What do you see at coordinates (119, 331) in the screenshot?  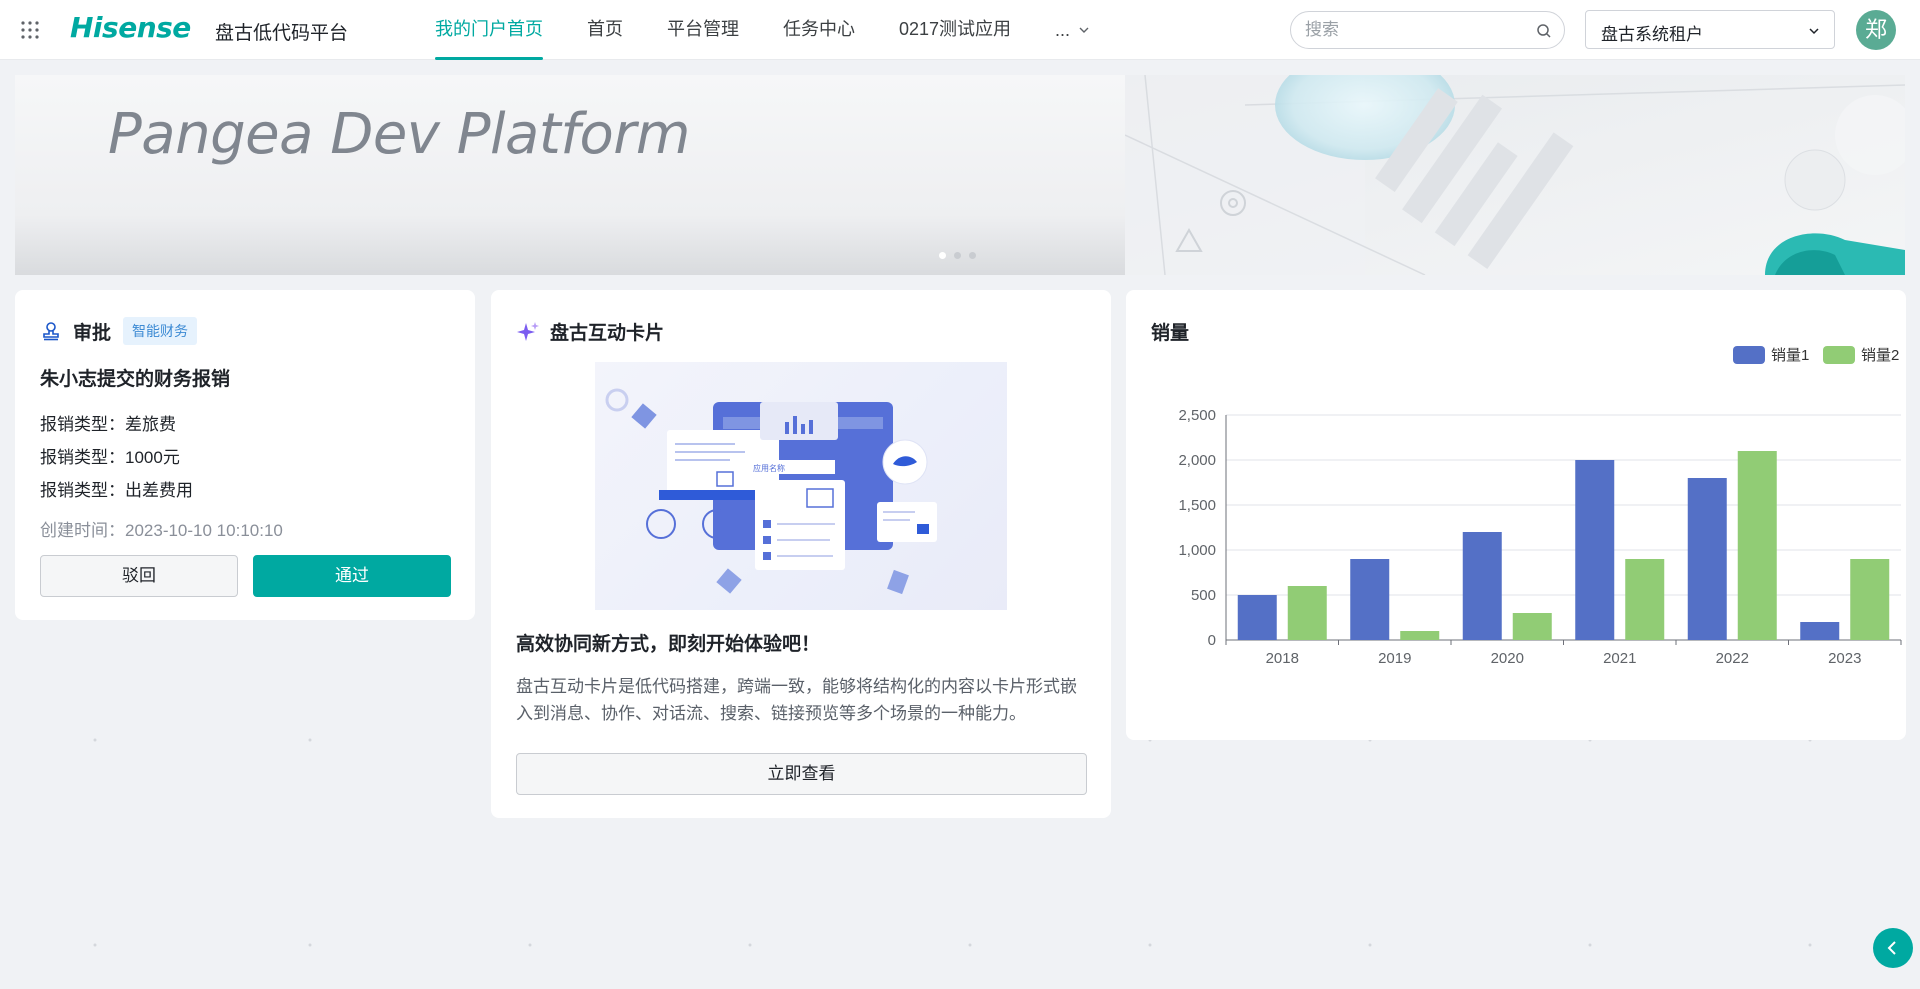 I see `approval-card-header: 审批 智能财务` at bounding box center [119, 331].